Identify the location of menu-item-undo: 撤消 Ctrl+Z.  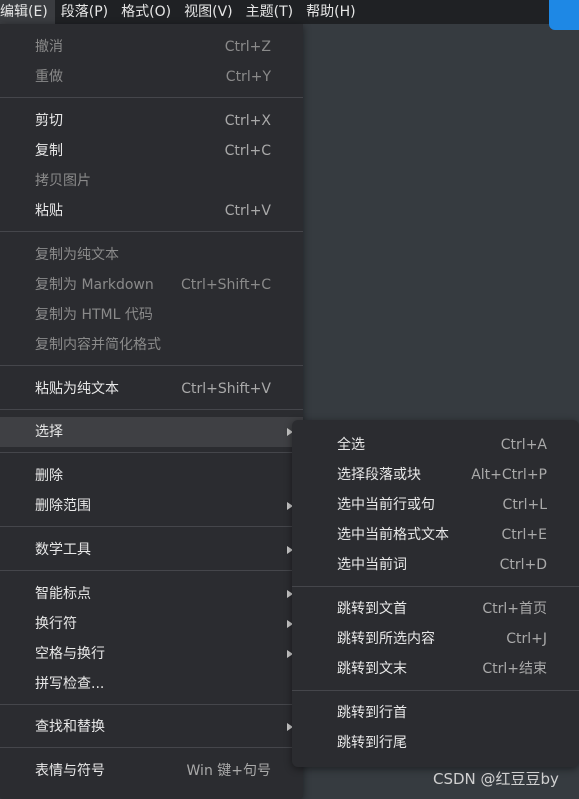
(151, 47).